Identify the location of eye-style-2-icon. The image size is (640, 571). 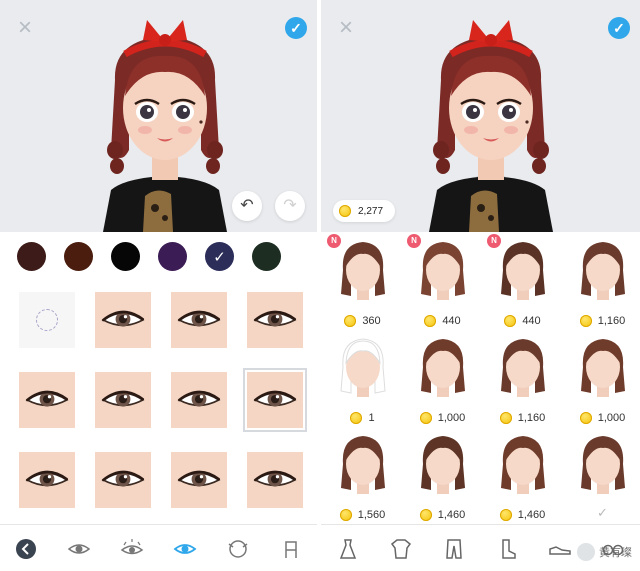
(132, 549).